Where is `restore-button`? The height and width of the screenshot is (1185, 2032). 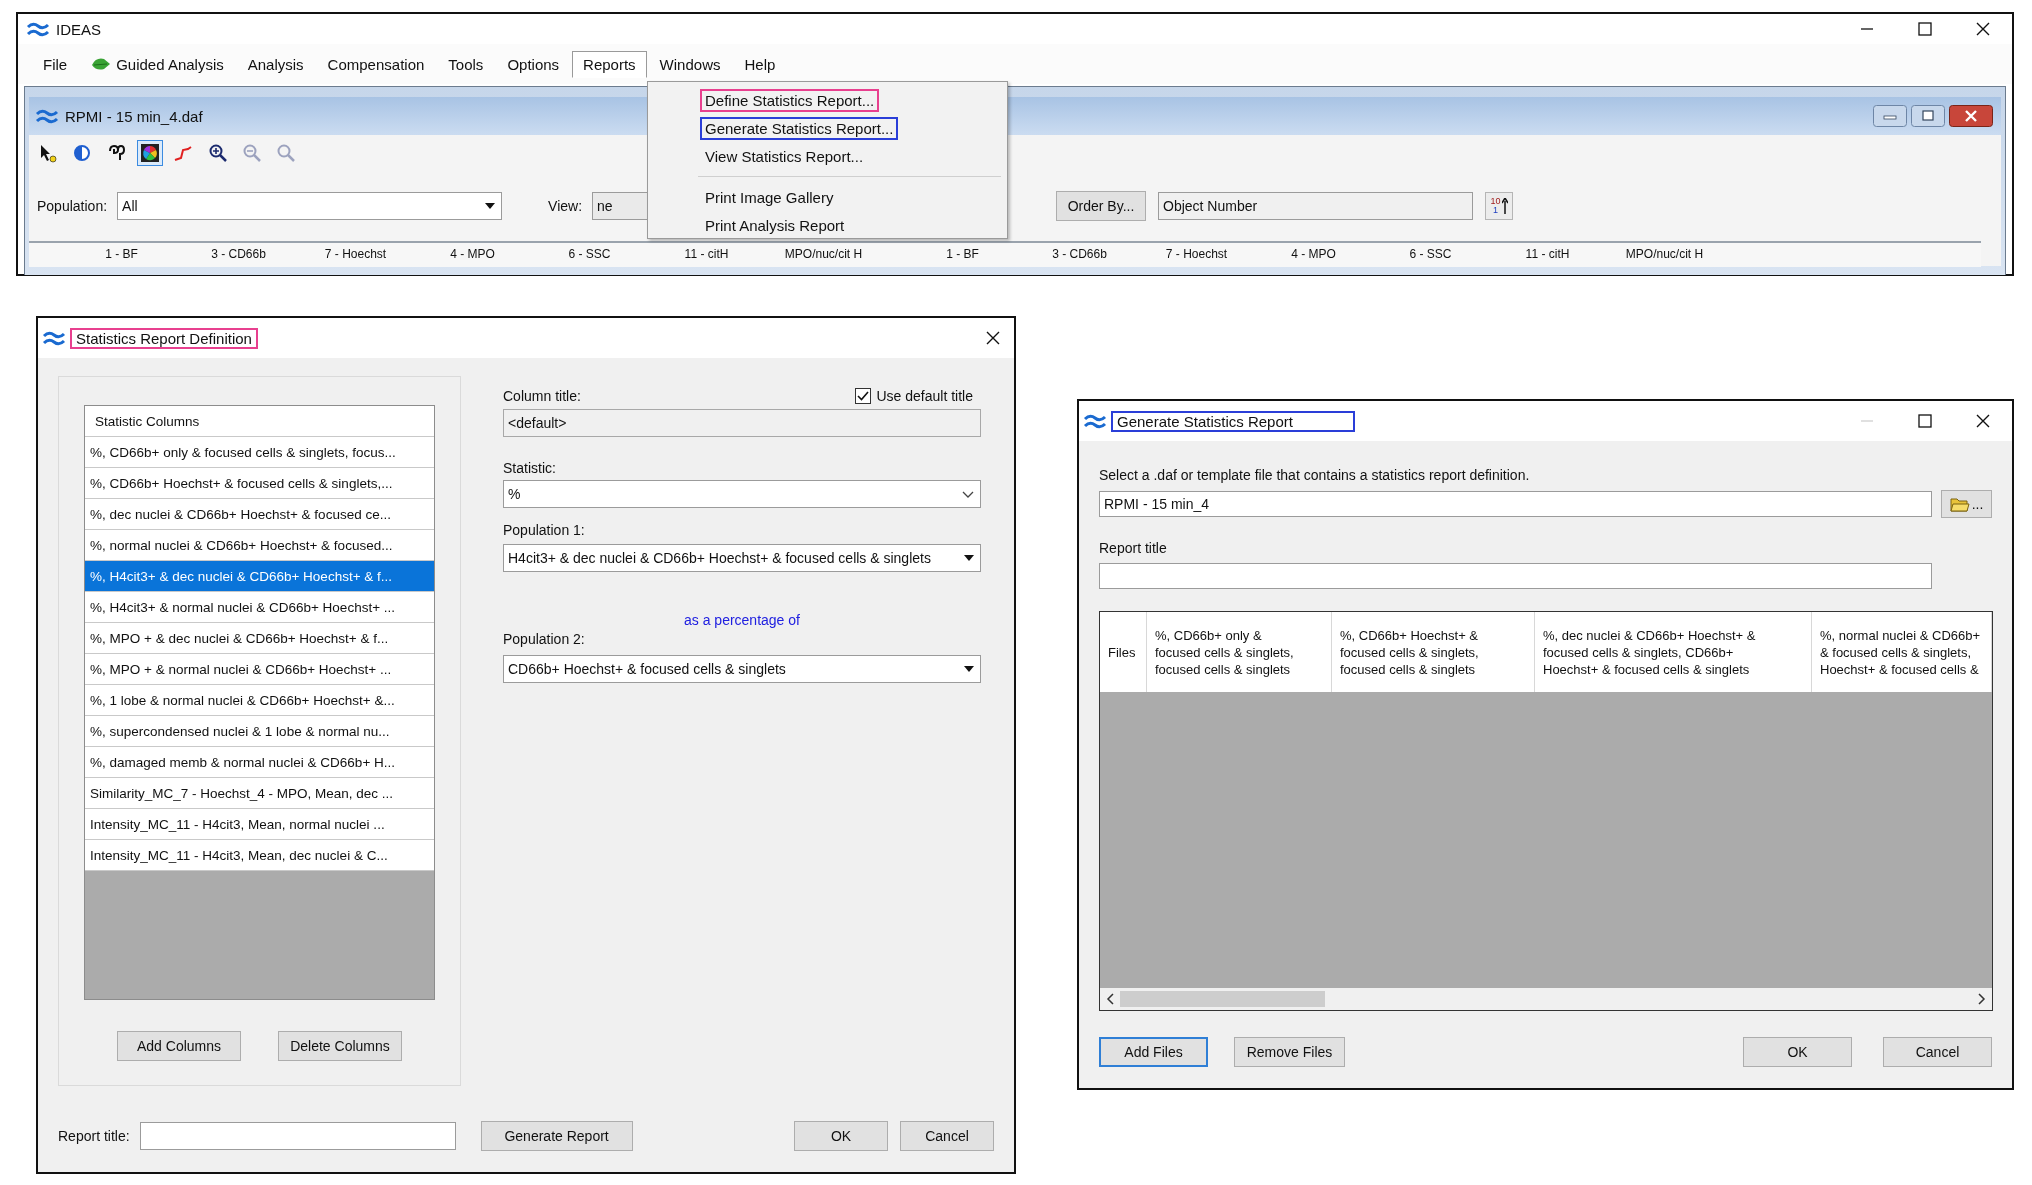 restore-button is located at coordinates (1928, 116).